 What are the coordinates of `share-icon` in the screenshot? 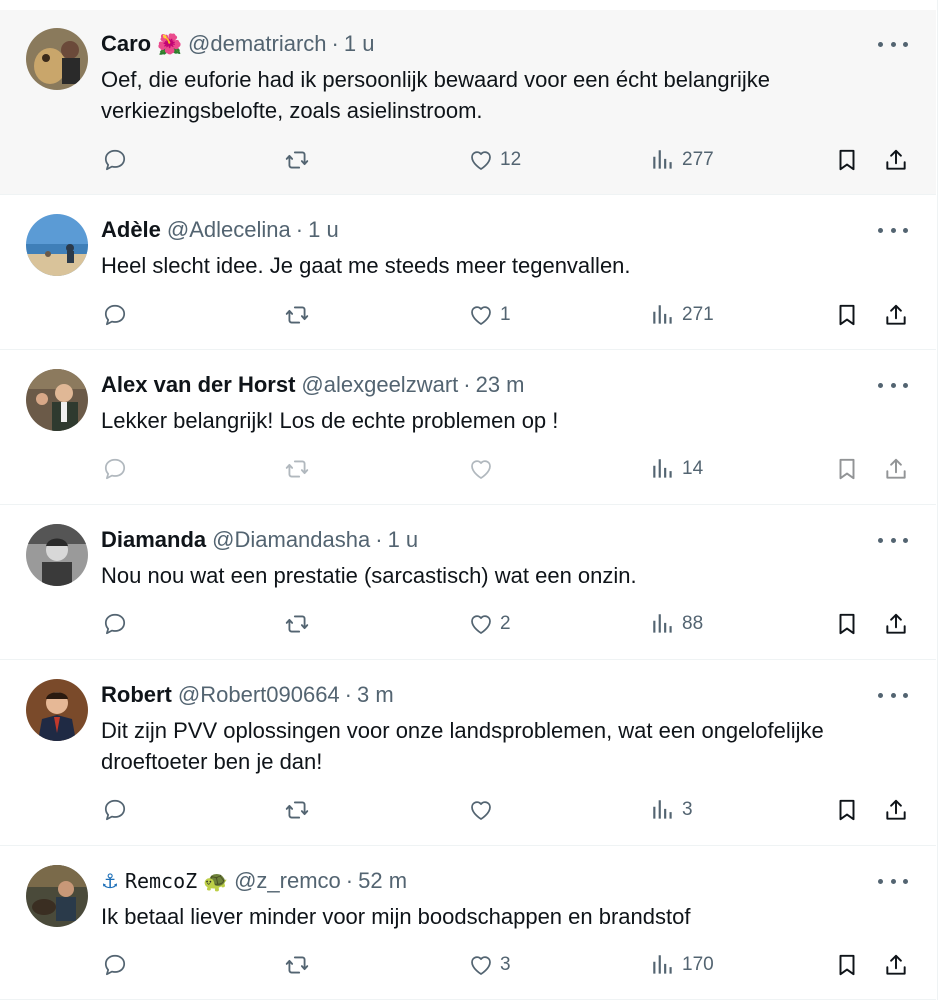 It's located at (896, 468).